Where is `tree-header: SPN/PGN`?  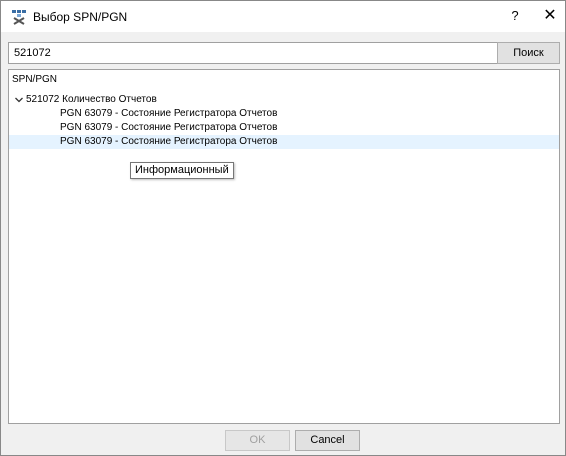 tree-header: SPN/PGN is located at coordinates (35, 79).